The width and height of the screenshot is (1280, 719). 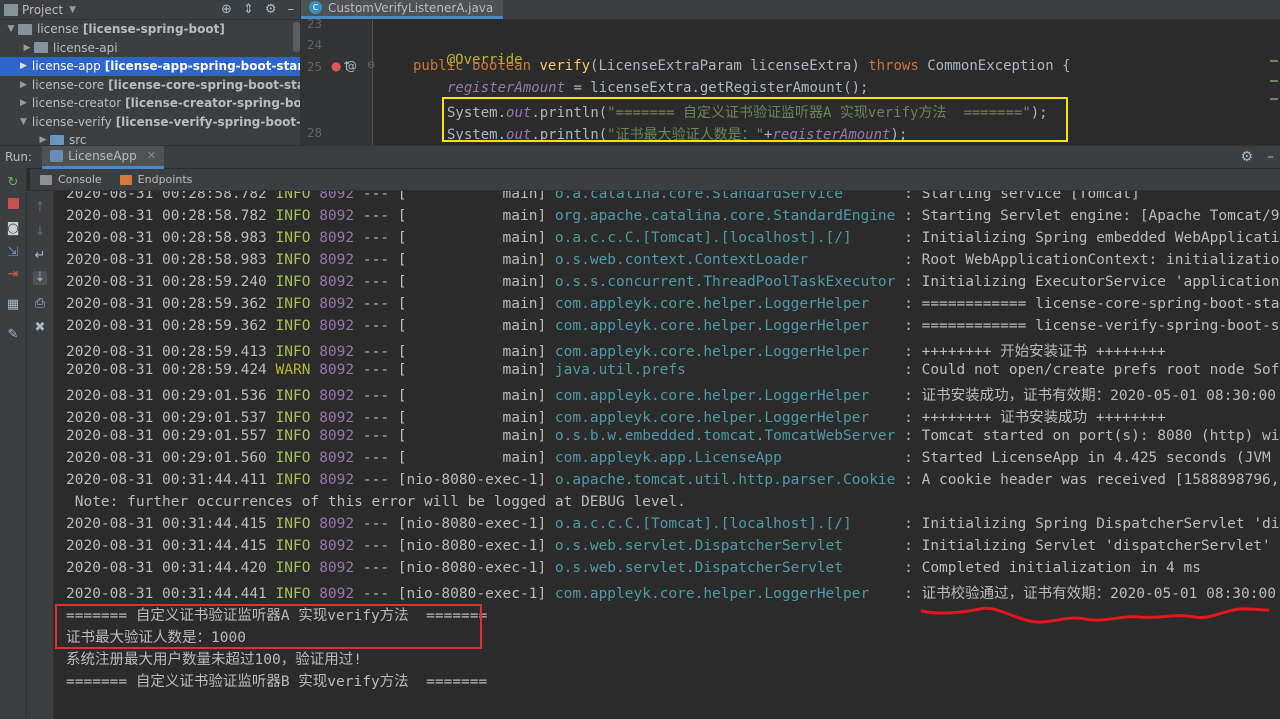 I want to click on console-output-line: ======= 自定义证书验证监听器B 实现verify方法 =======, so click(x=277, y=682).